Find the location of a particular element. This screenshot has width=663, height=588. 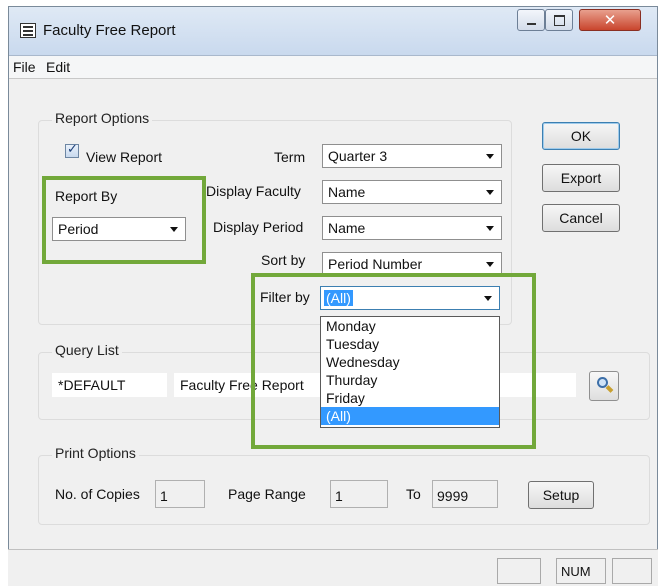

to-label: To is located at coordinates (413, 494).